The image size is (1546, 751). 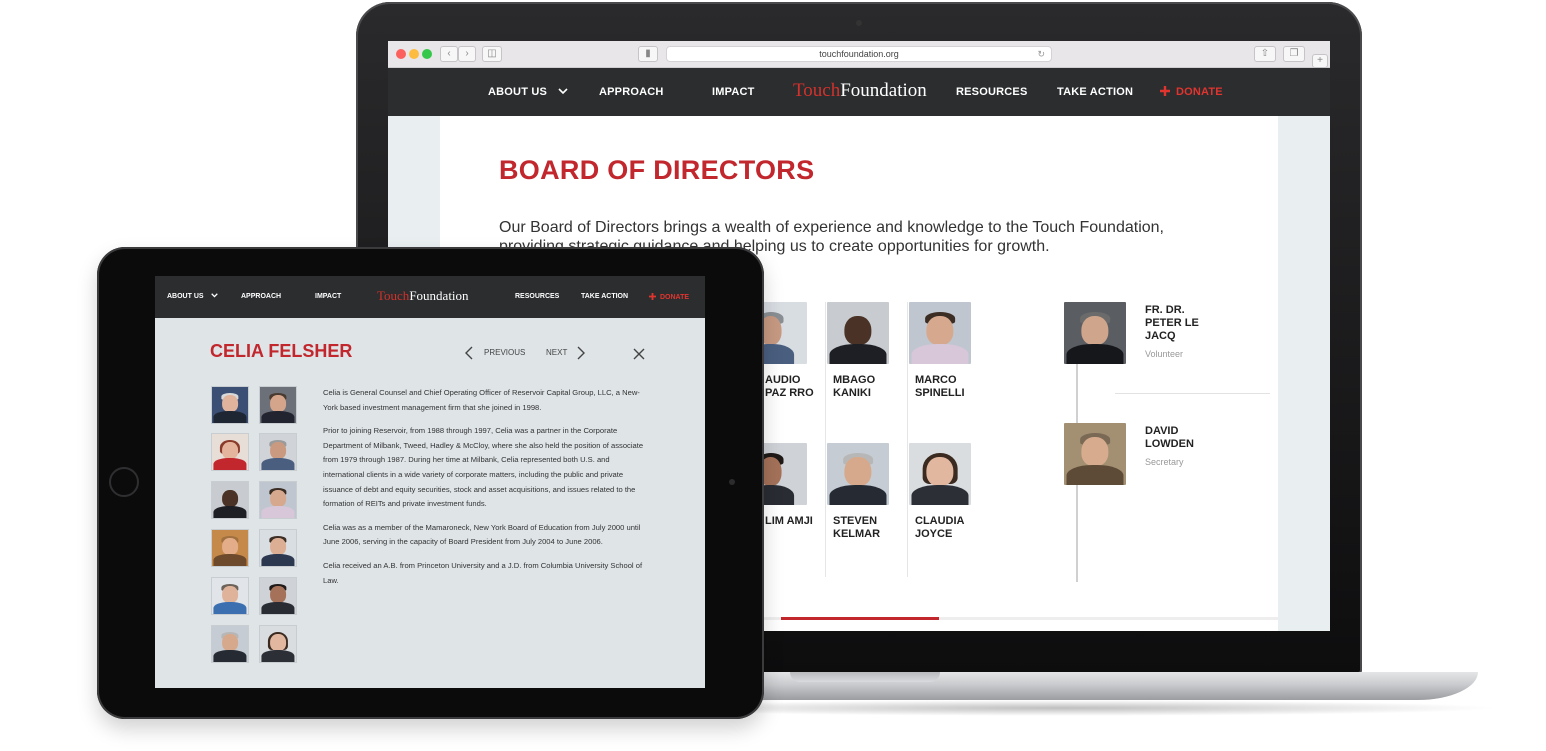 What do you see at coordinates (1294, 54) in the screenshot?
I see `tabs-icon: ❐` at bounding box center [1294, 54].